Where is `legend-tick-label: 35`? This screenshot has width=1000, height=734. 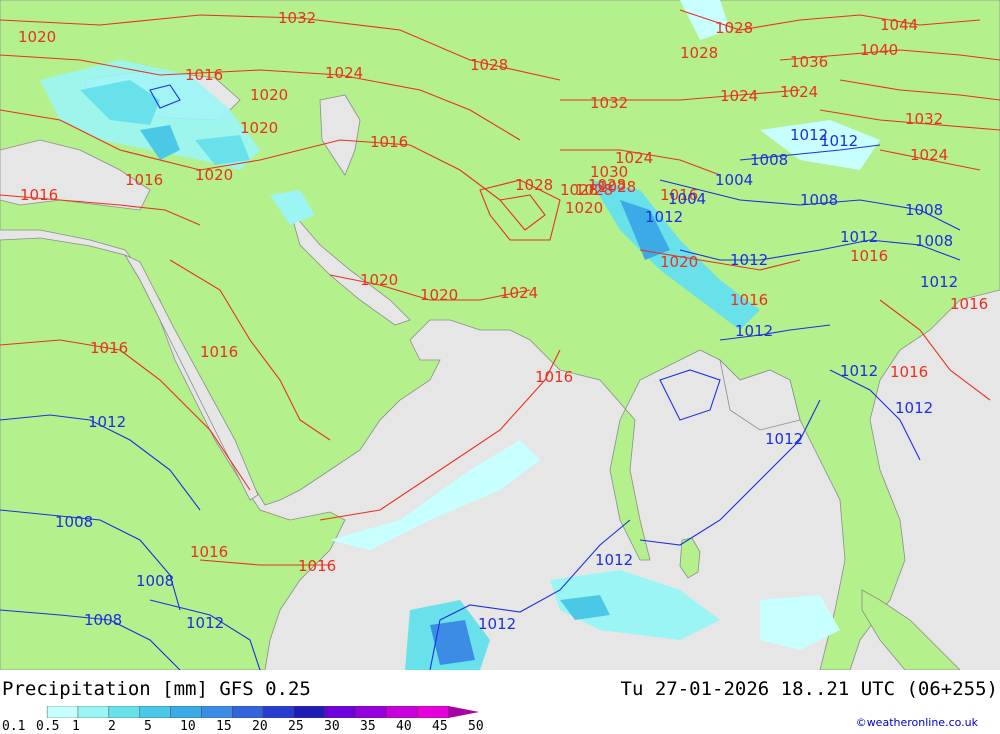
legend-tick-label: 35 is located at coordinates (368, 726).